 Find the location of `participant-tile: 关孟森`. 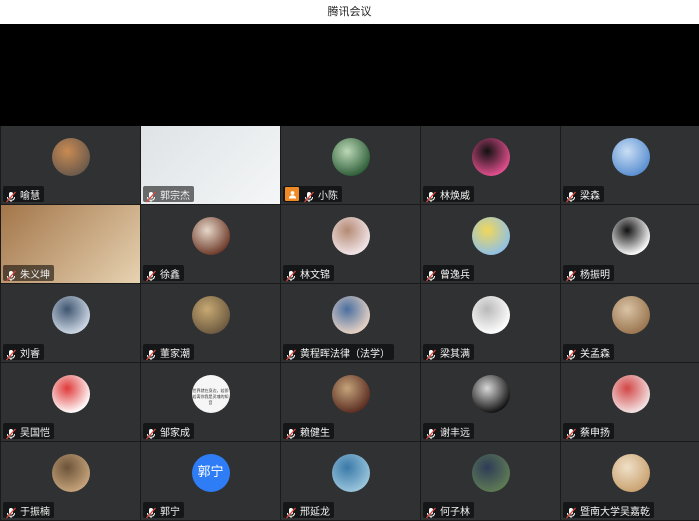

participant-tile: 关孟森 is located at coordinates (630, 323).